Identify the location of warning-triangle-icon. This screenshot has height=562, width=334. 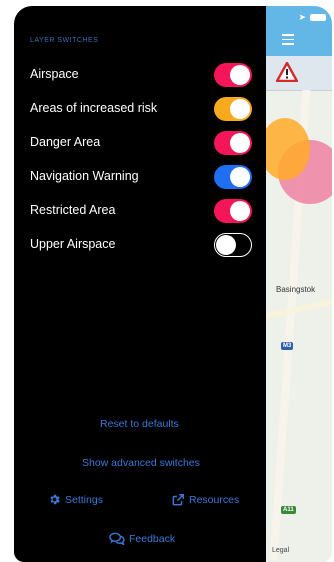
(287, 72).